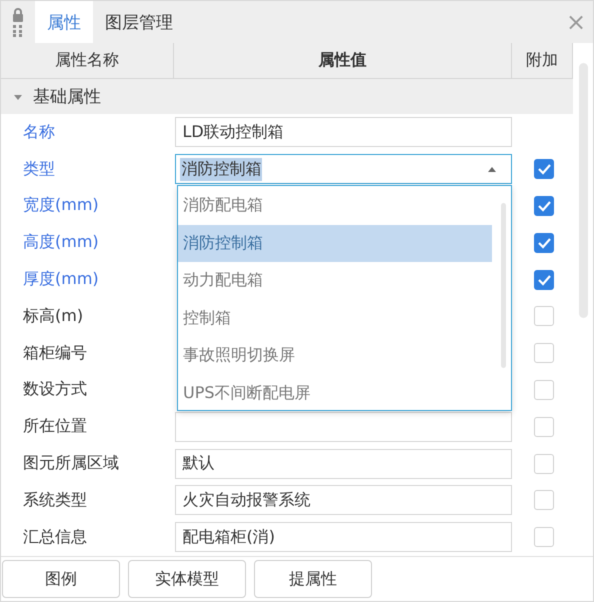 This screenshot has height=602, width=594. What do you see at coordinates (343, 60) in the screenshot?
I see `column-header: 属性值` at bounding box center [343, 60].